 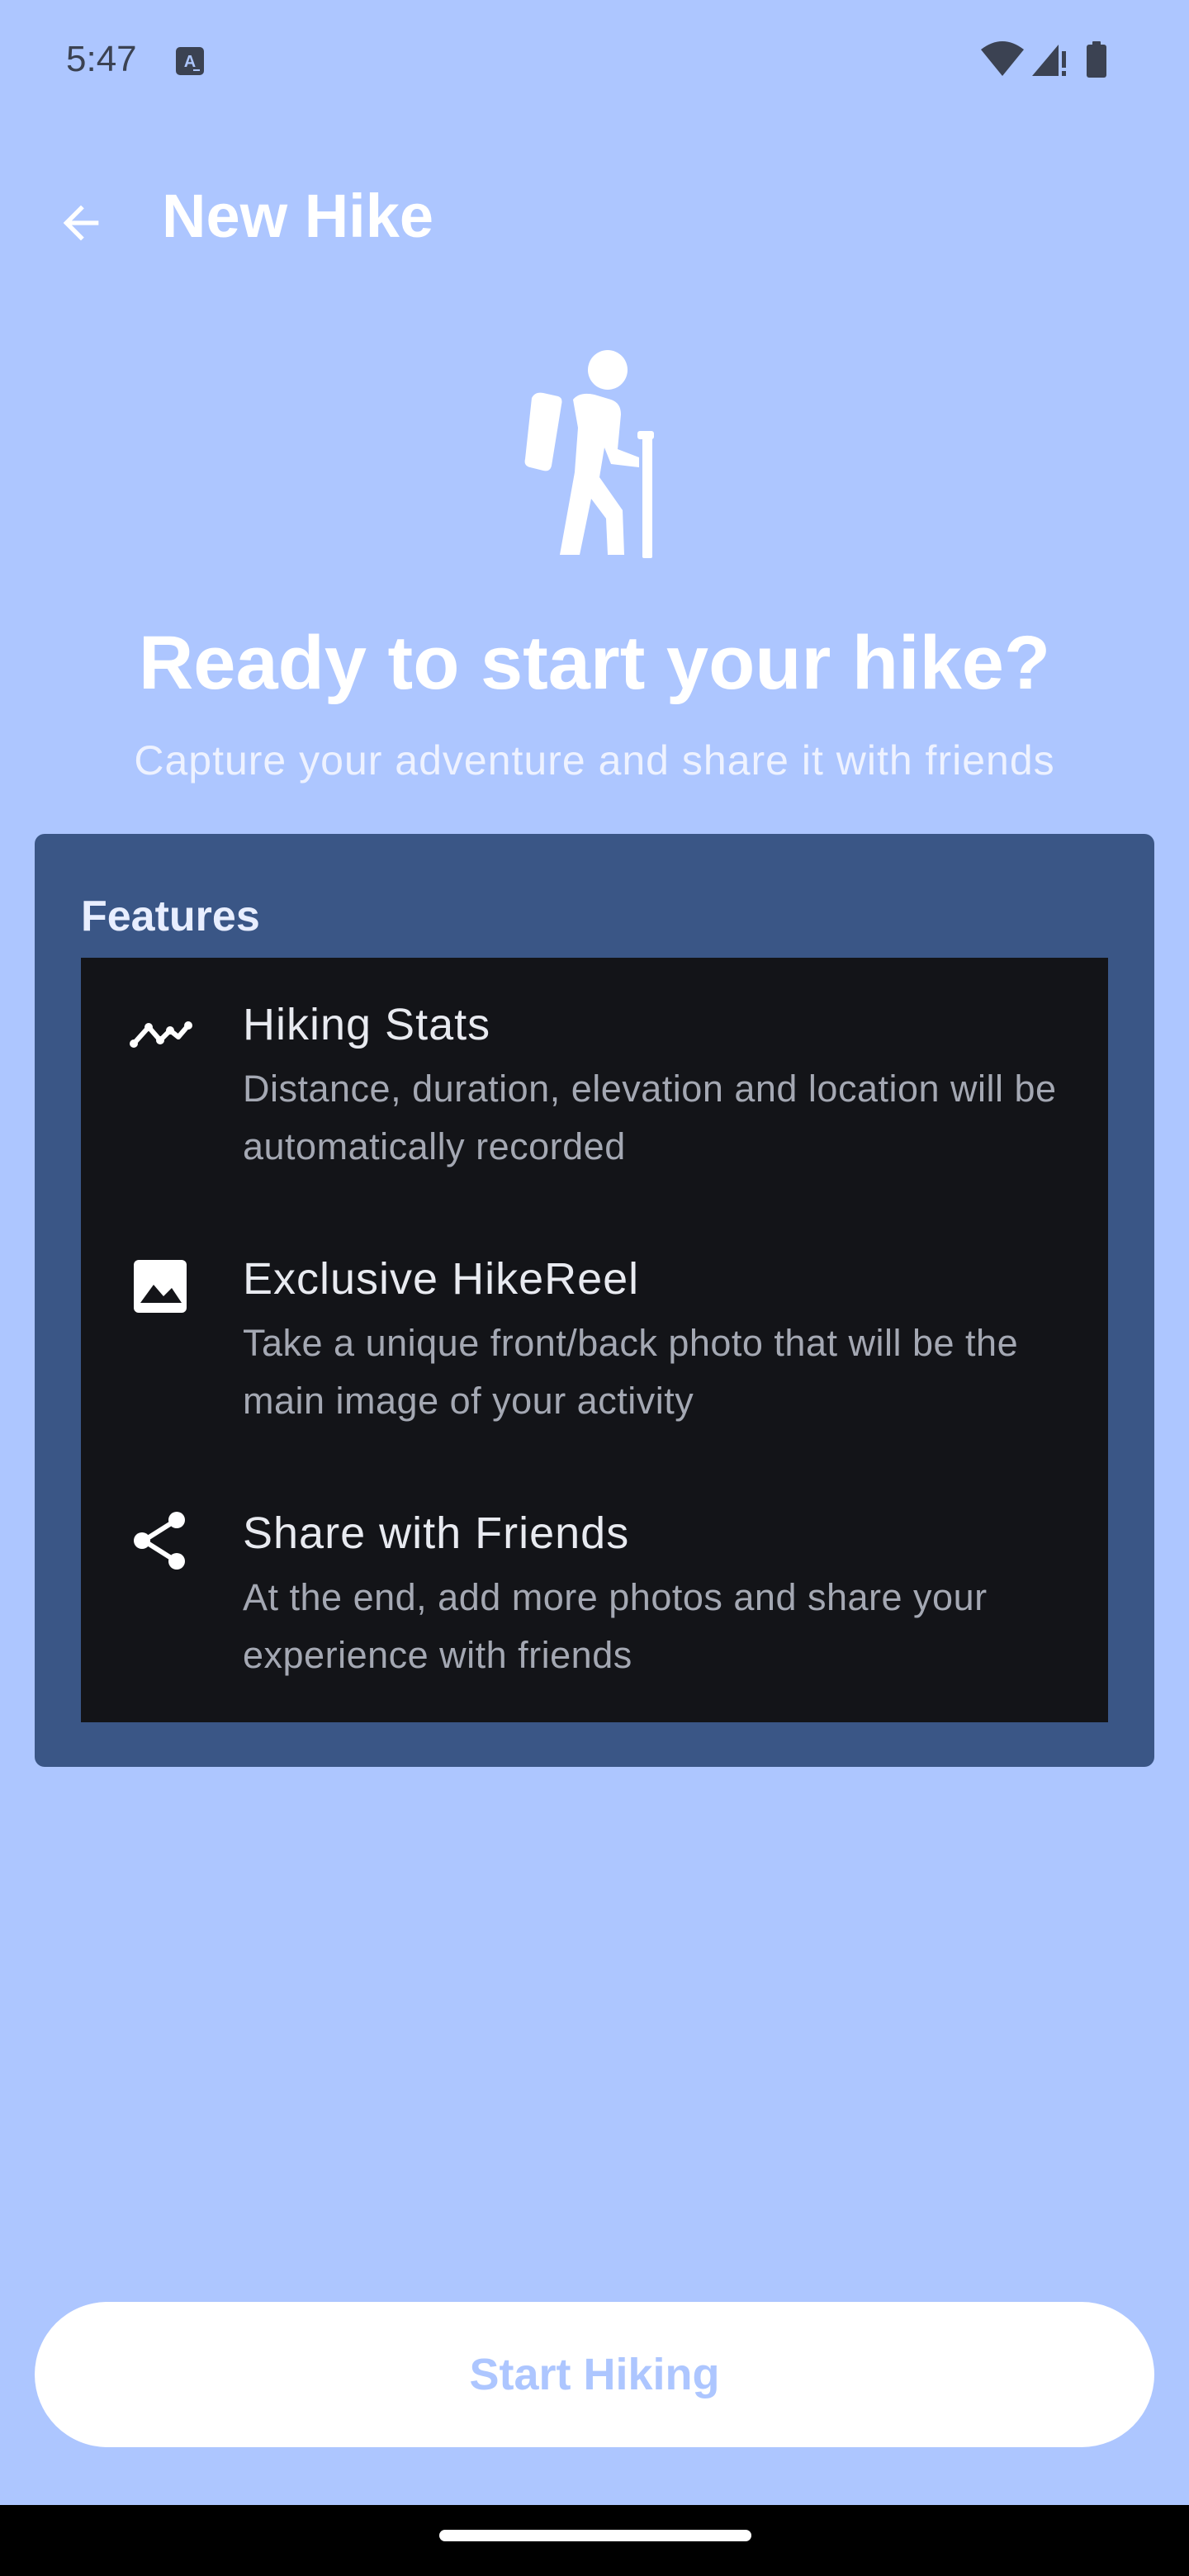 What do you see at coordinates (1002, 58) in the screenshot?
I see `wifi-icon` at bounding box center [1002, 58].